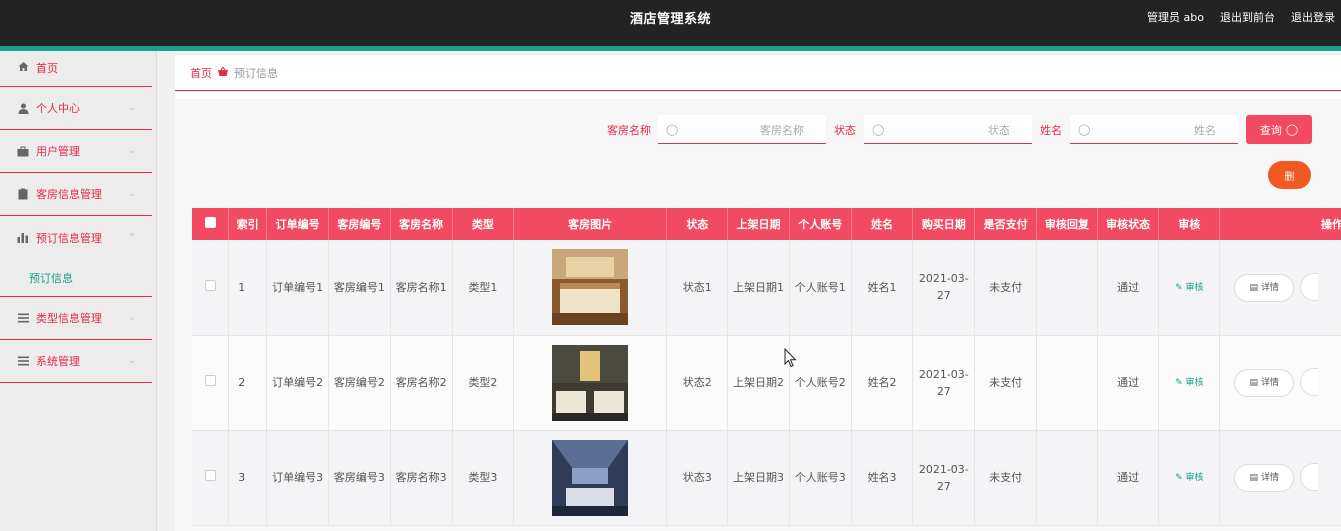 The height and width of the screenshot is (531, 1341). Describe the element at coordinates (76, 69) in the screenshot. I see `sidebar-item-home: 首页` at that location.